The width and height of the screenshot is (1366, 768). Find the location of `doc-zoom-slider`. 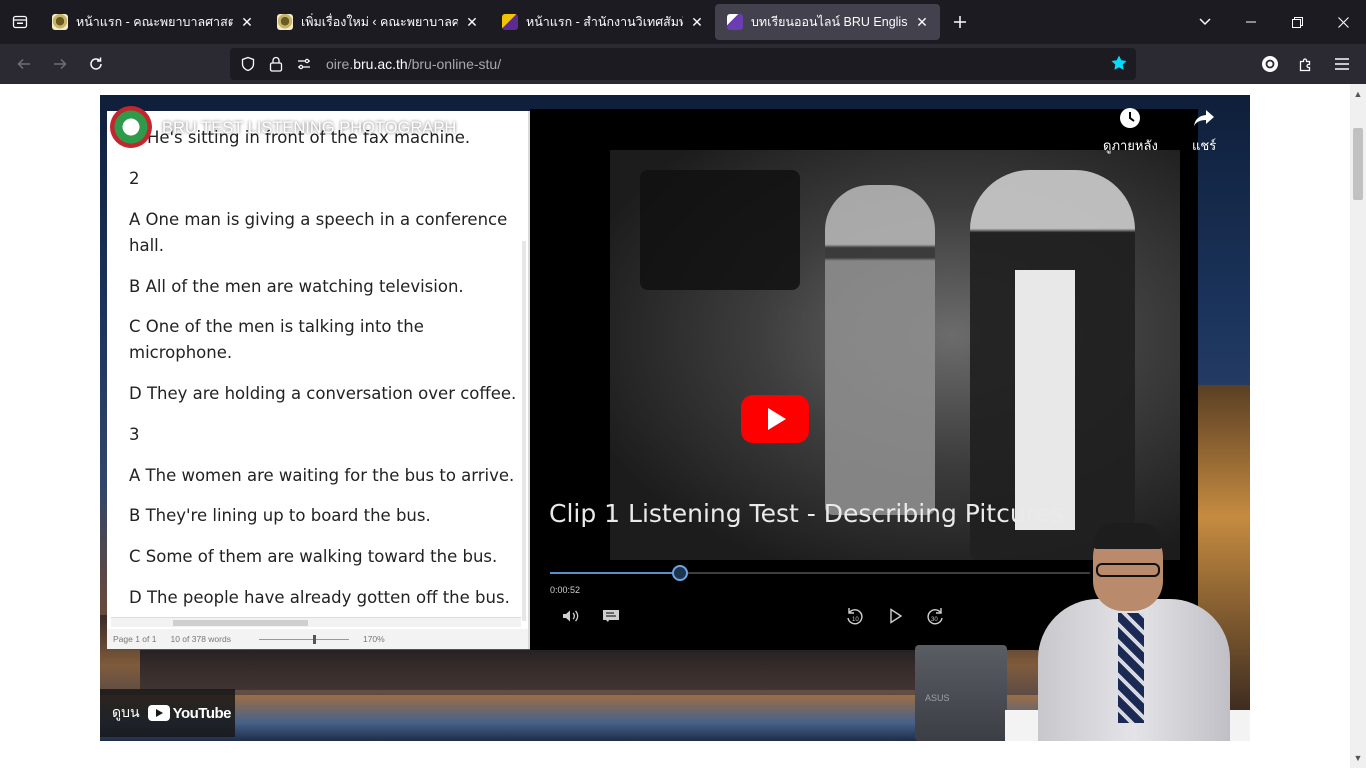

doc-zoom-slider is located at coordinates (303, 639).